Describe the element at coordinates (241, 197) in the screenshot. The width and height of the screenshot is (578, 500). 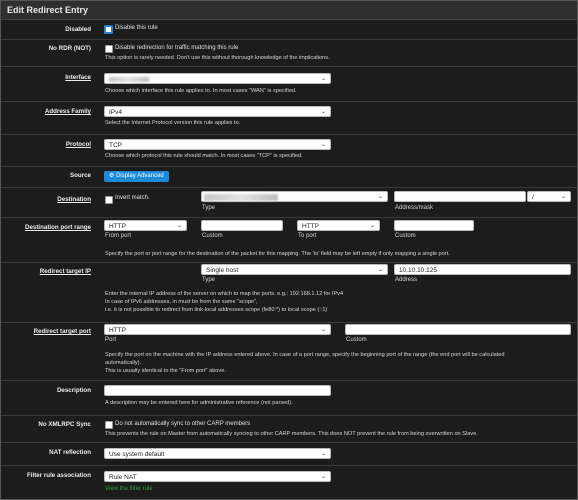
I see `destination-type-redacted` at that location.